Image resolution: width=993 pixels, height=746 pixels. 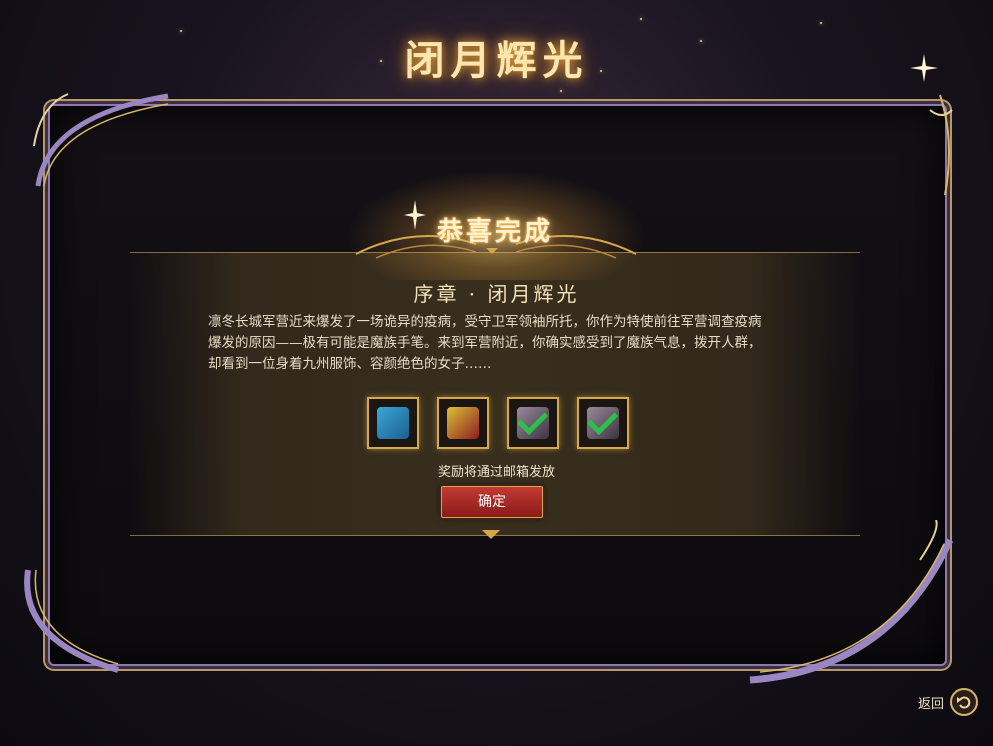 I want to click on back-button: 返回, so click(x=948, y=702).